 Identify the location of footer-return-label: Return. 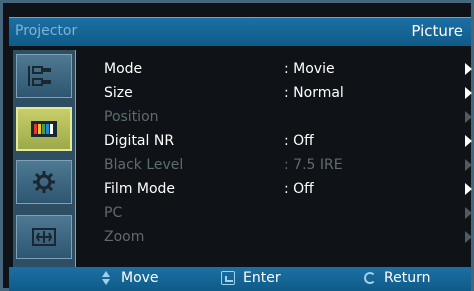
(407, 278).